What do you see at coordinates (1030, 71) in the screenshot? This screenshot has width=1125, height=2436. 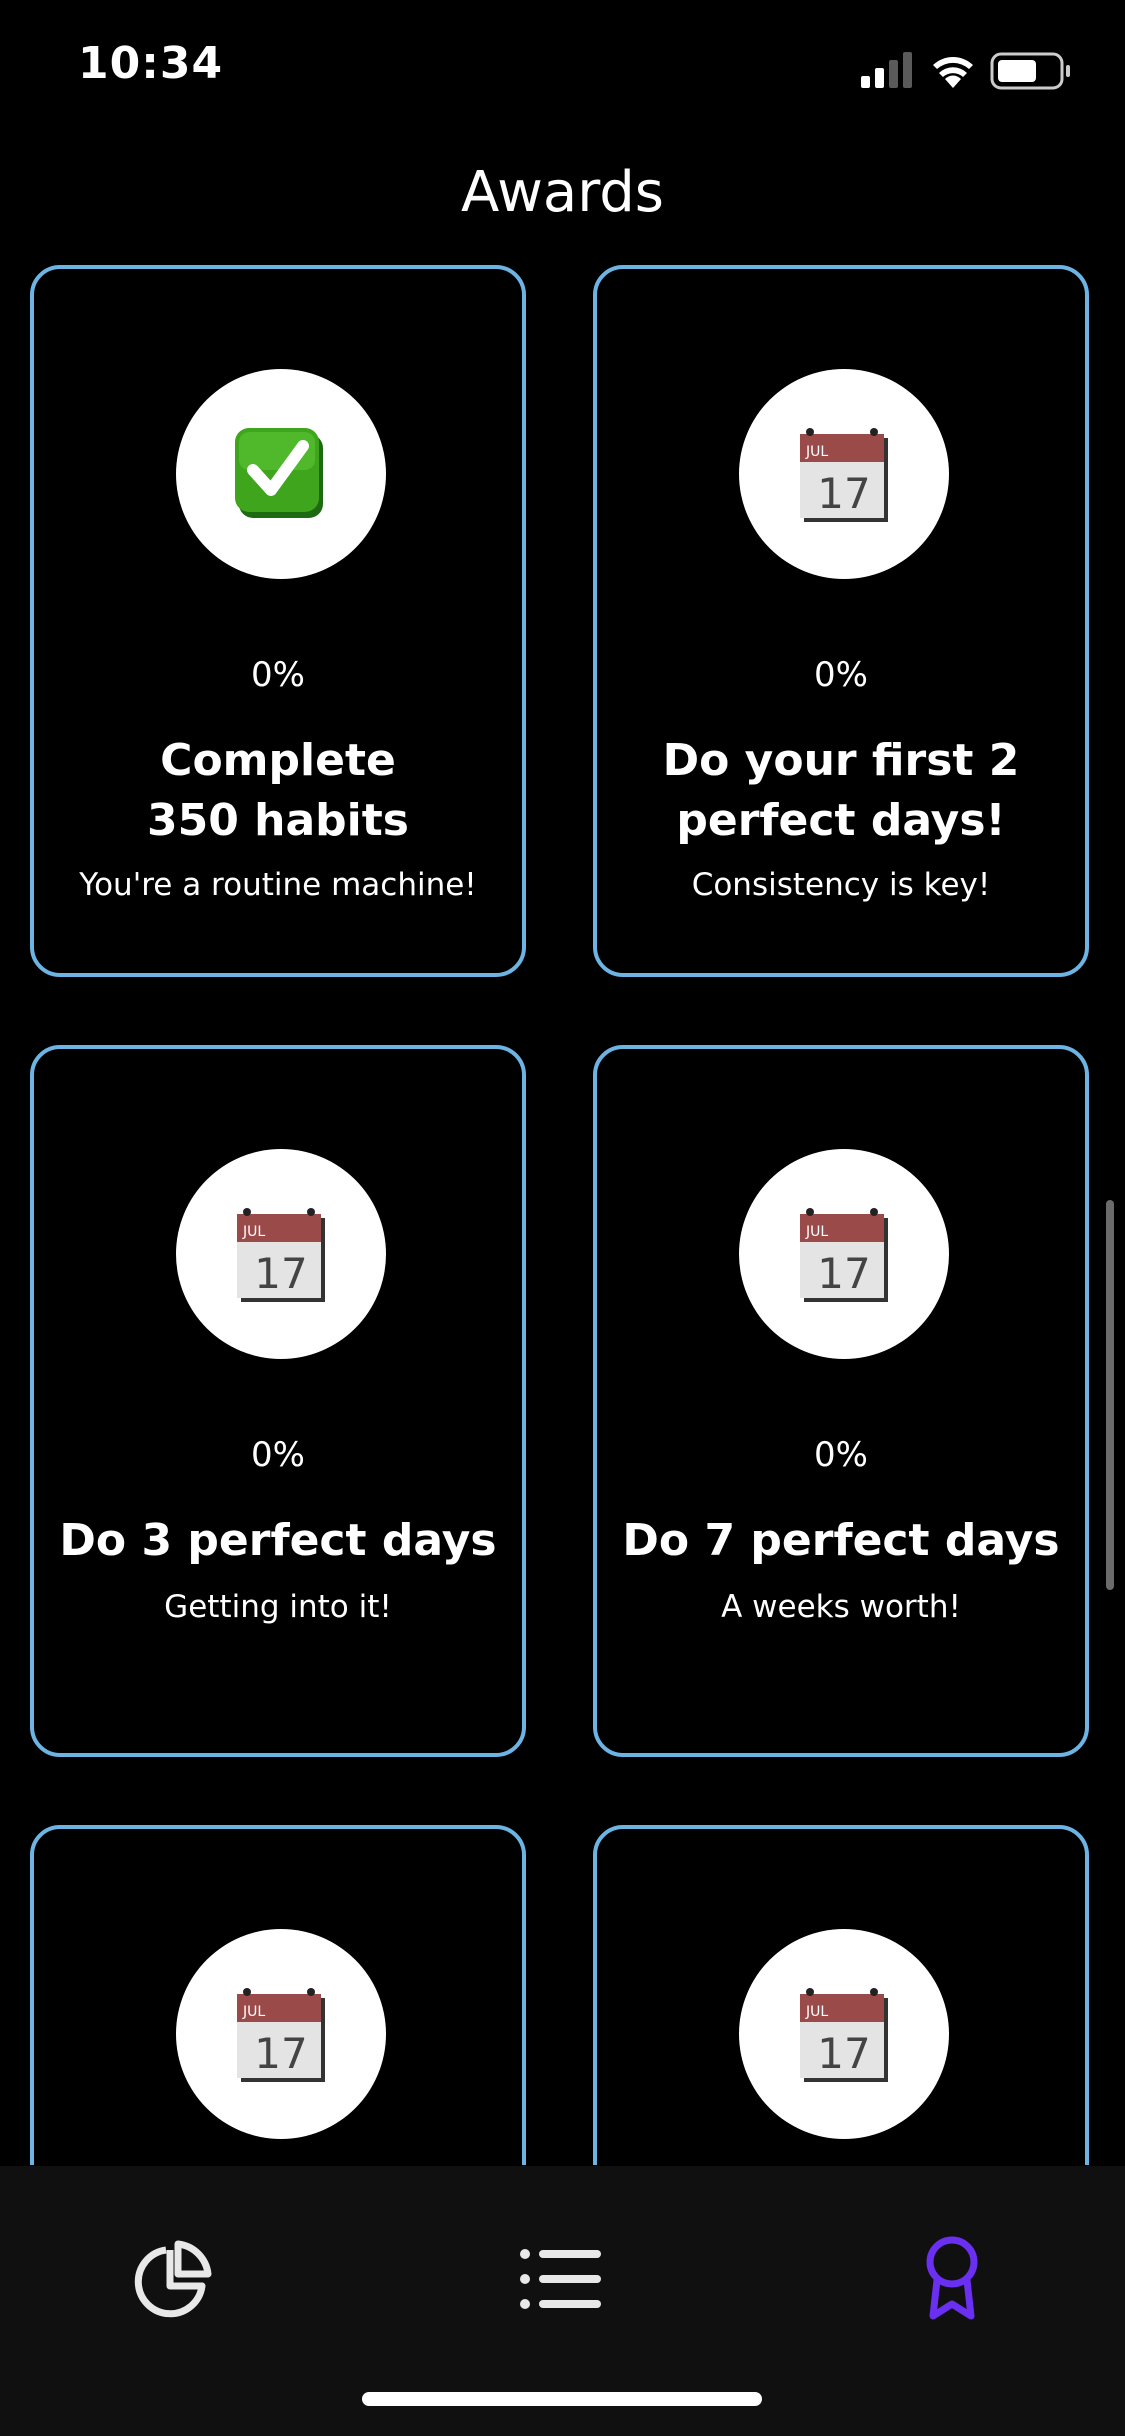 I see `battery-icon` at bounding box center [1030, 71].